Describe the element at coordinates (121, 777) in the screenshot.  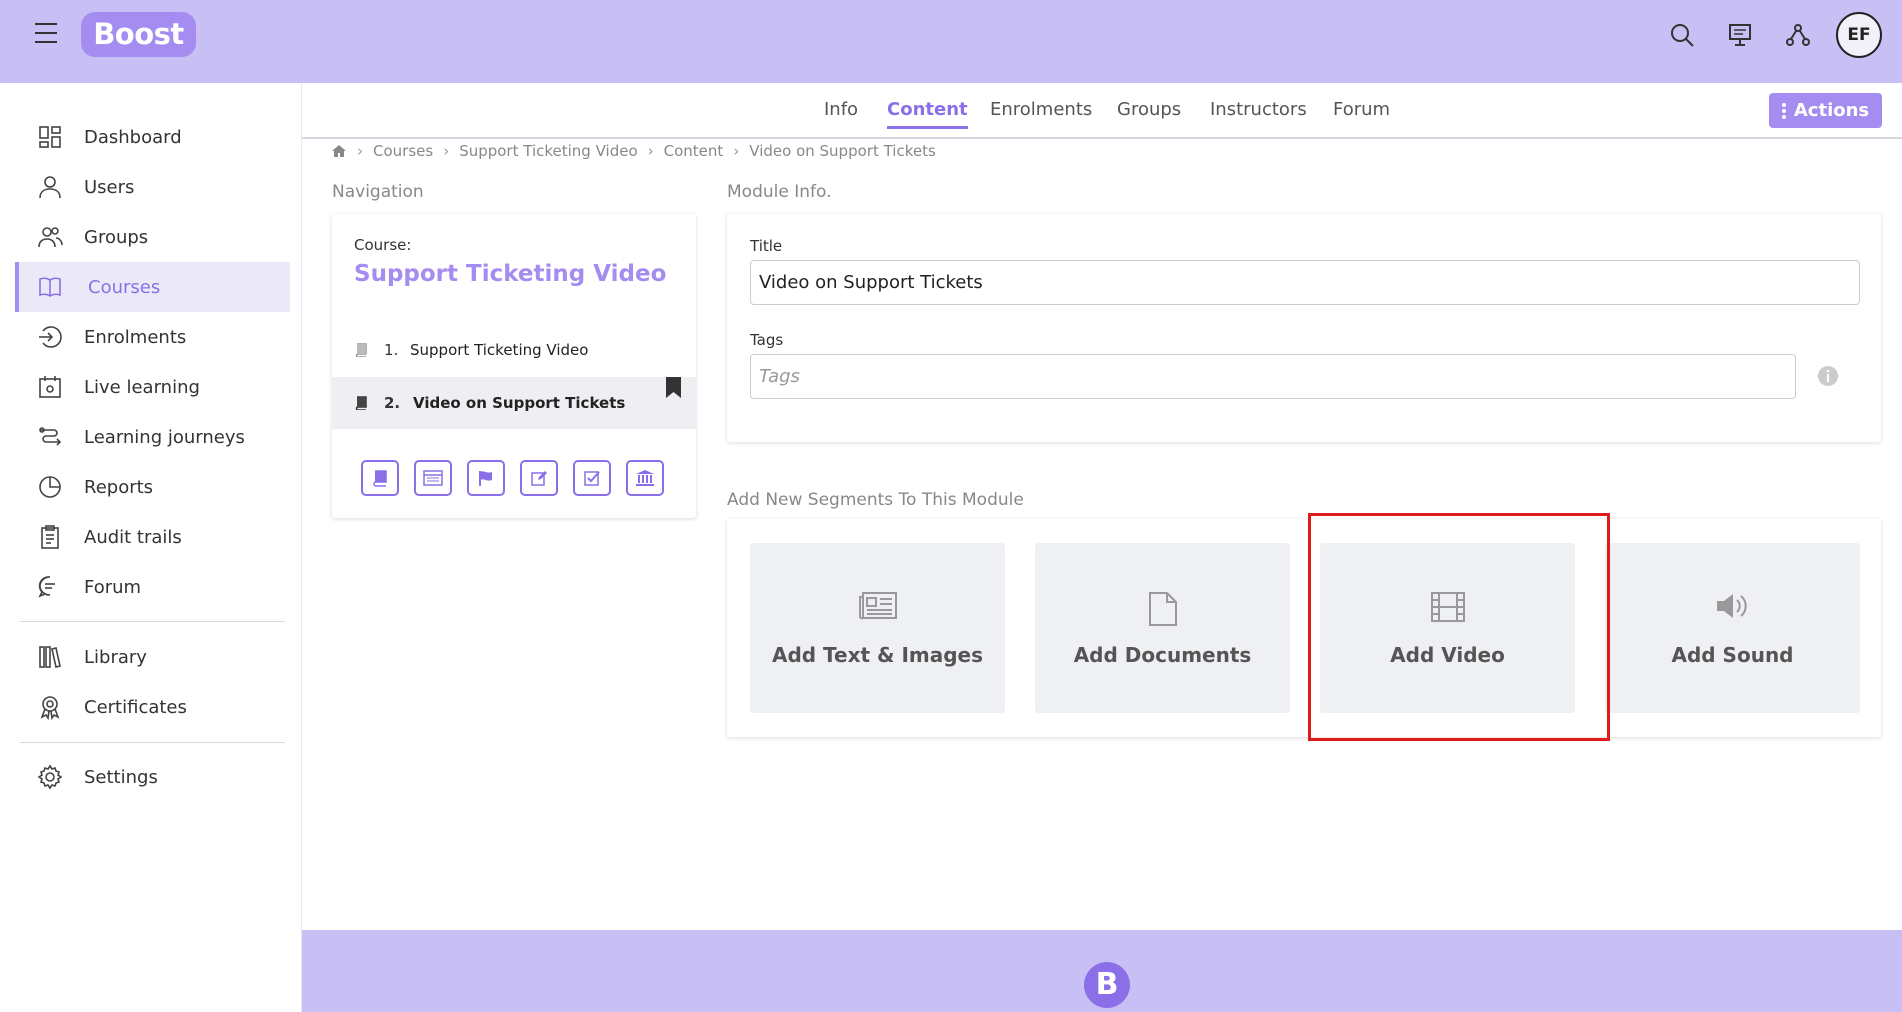
I see `sidebar-item-label: Settings` at that location.